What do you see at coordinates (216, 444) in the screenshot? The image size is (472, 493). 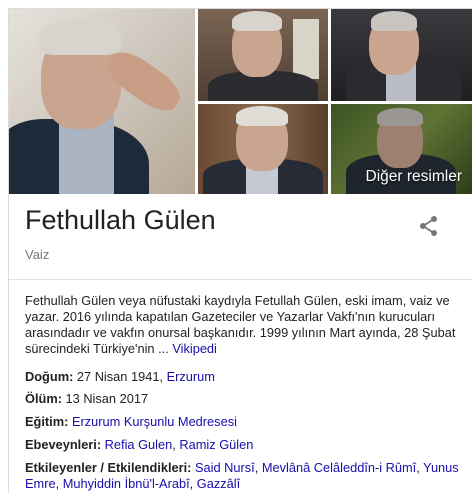 I see `parent-link: Ramiz Gülen` at bounding box center [216, 444].